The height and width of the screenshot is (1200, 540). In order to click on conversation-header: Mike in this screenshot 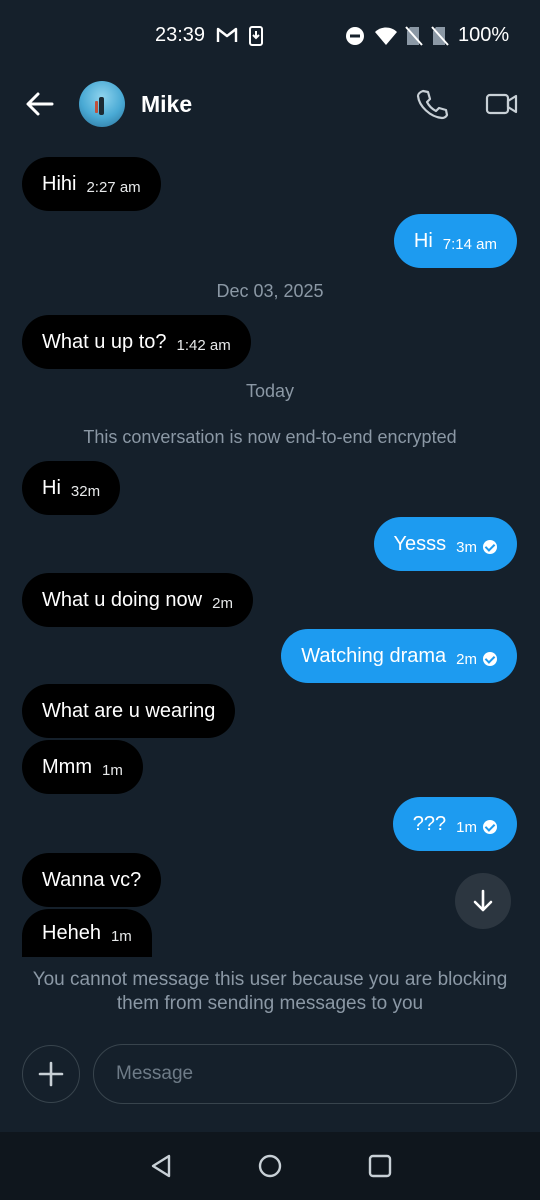, I will do `click(270, 104)`.